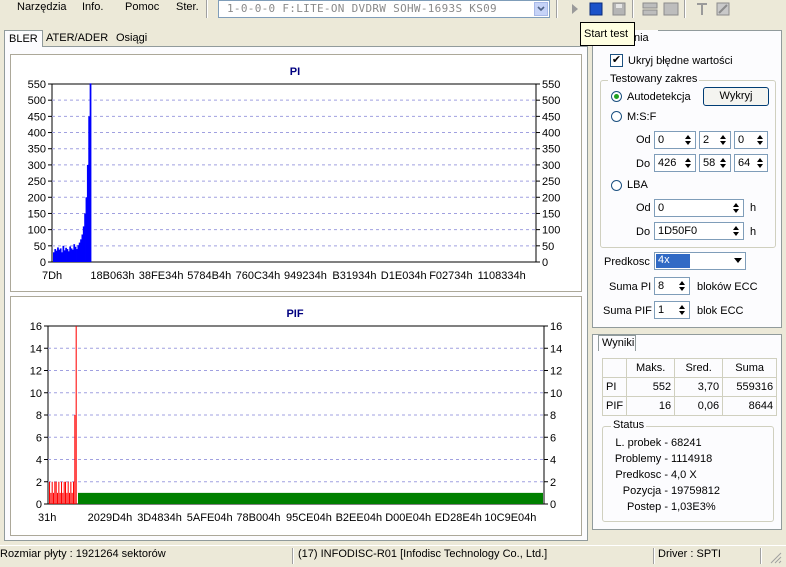 The height and width of the screenshot is (567, 786). Describe the element at coordinates (384, 9) in the screenshot. I see `drive-select: 1-0-0-0 F:LITE-ON DVDRW SOHW-1693S KS09` at that location.